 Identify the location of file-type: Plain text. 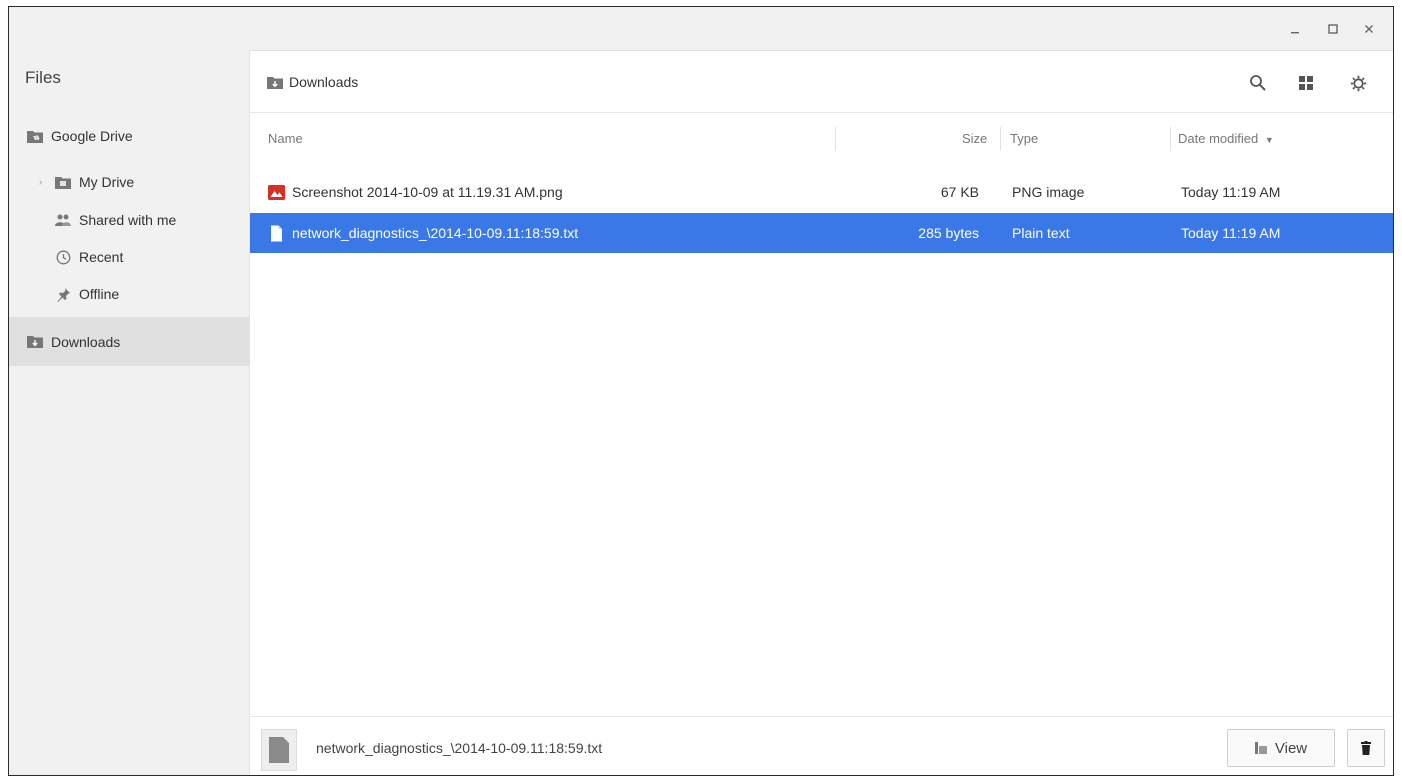
(1041, 233).